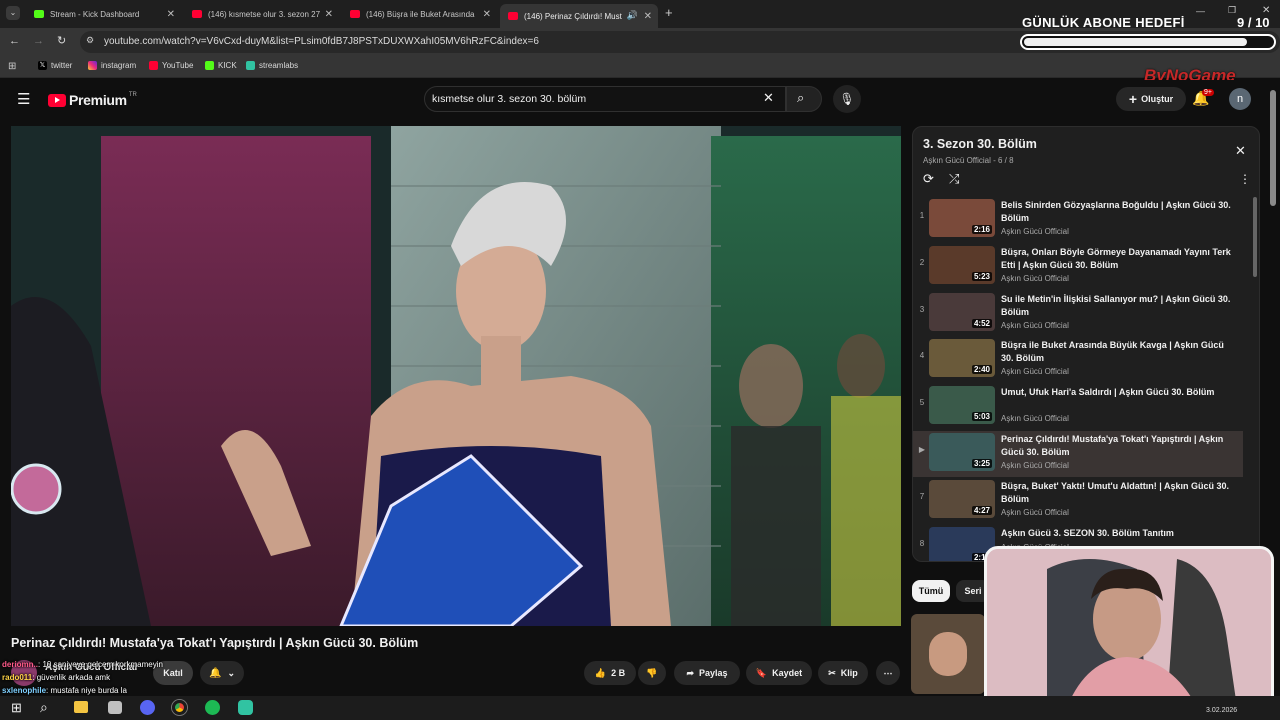  Describe the element at coordinates (92, 100) in the screenshot. I see `youtube-logo: Premium TR` at that location.